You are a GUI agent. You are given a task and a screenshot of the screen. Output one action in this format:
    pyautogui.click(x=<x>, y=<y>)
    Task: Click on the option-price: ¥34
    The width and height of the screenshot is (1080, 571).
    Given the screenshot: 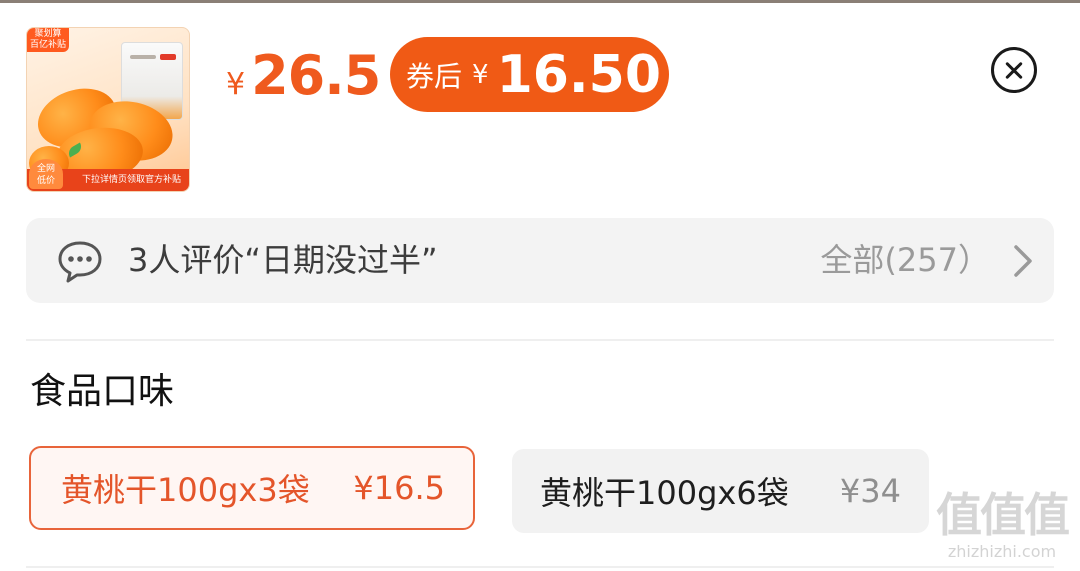 What is the action you would take?
    pyautogui.click(x=870, y=491)
    